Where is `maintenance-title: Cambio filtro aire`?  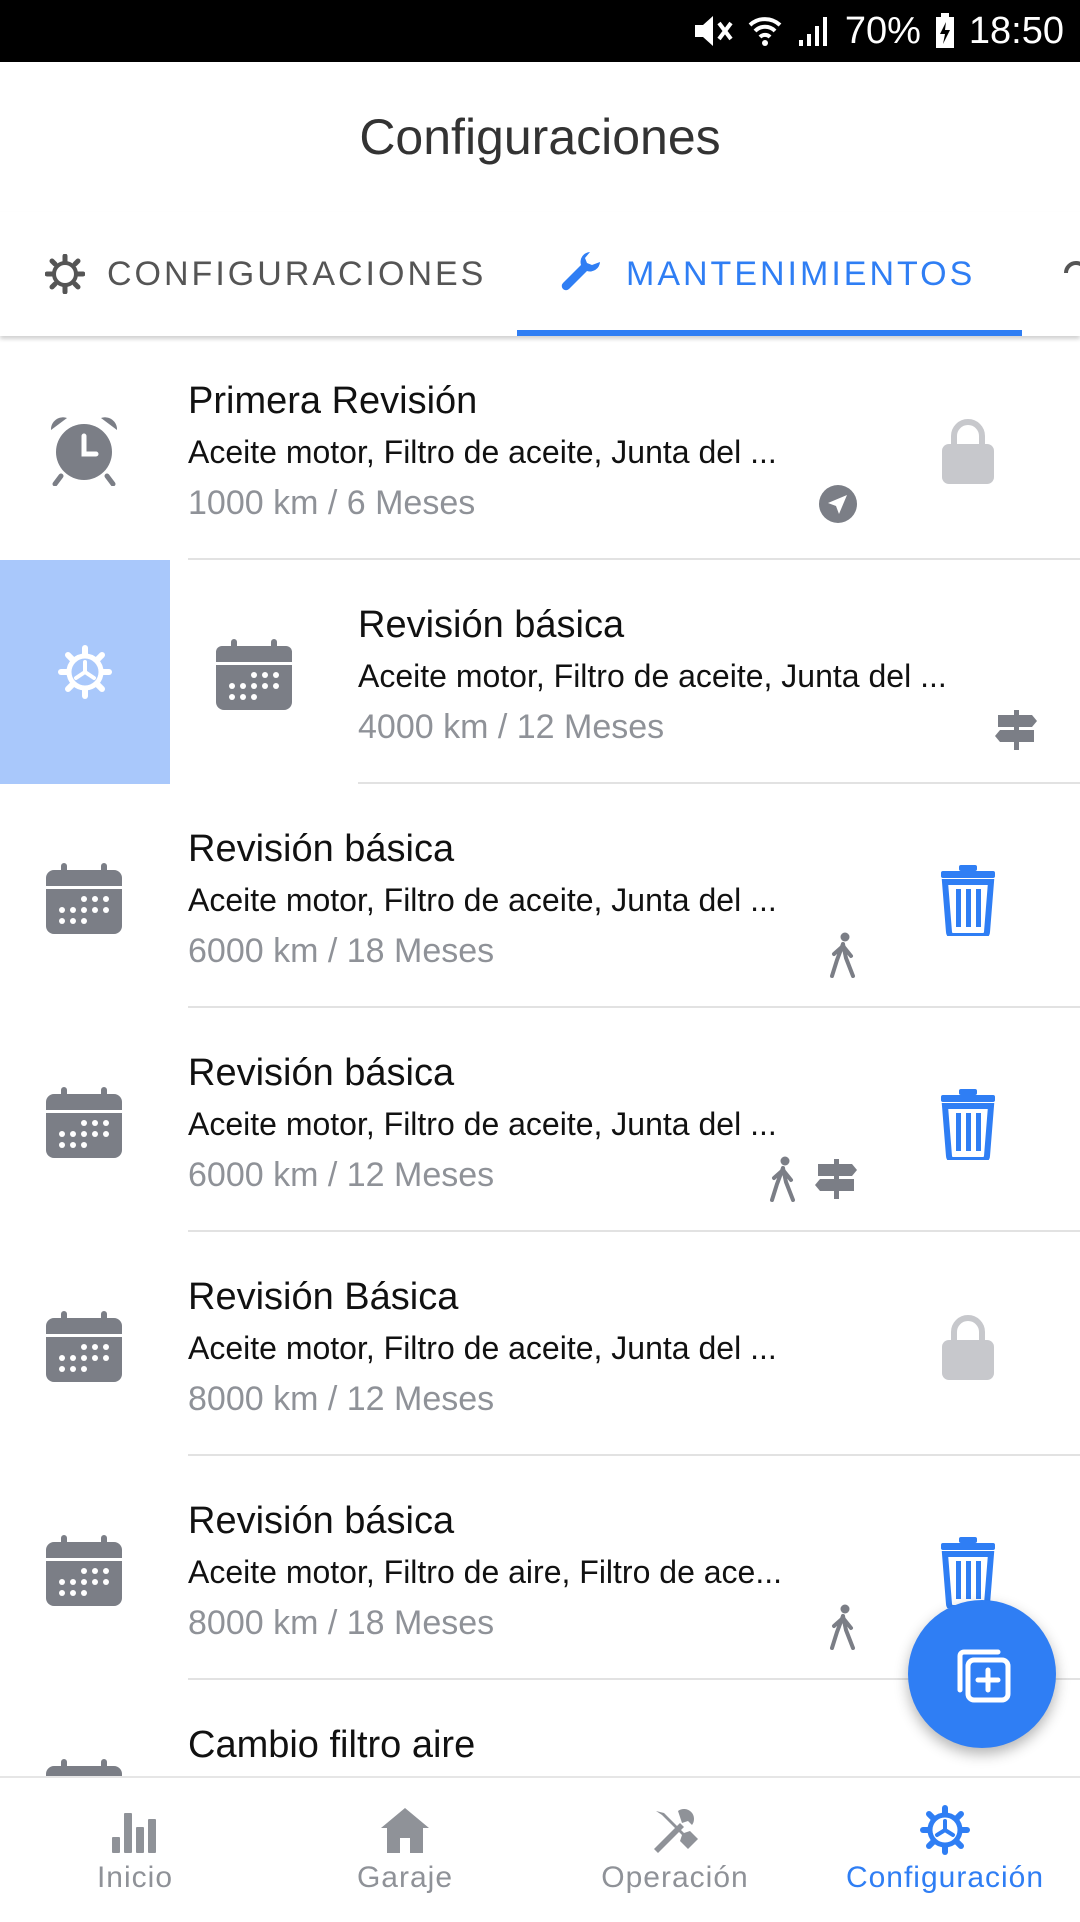
maintenance-title: Cambio filtro aire is located at coordinates (332, 1745).